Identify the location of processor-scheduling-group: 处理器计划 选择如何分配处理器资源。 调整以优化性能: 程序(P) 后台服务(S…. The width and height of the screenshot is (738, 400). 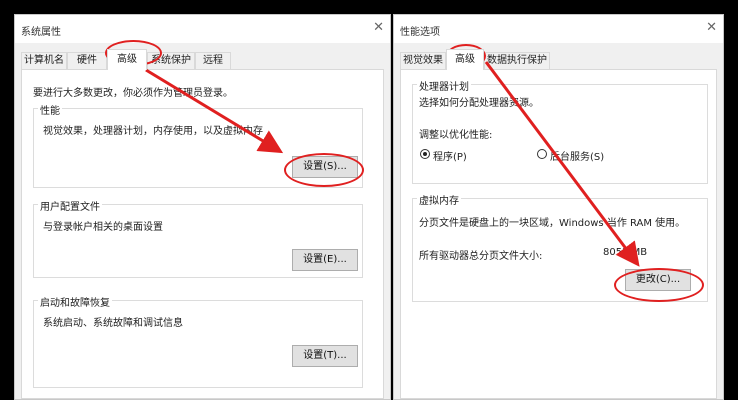
(560, 131).